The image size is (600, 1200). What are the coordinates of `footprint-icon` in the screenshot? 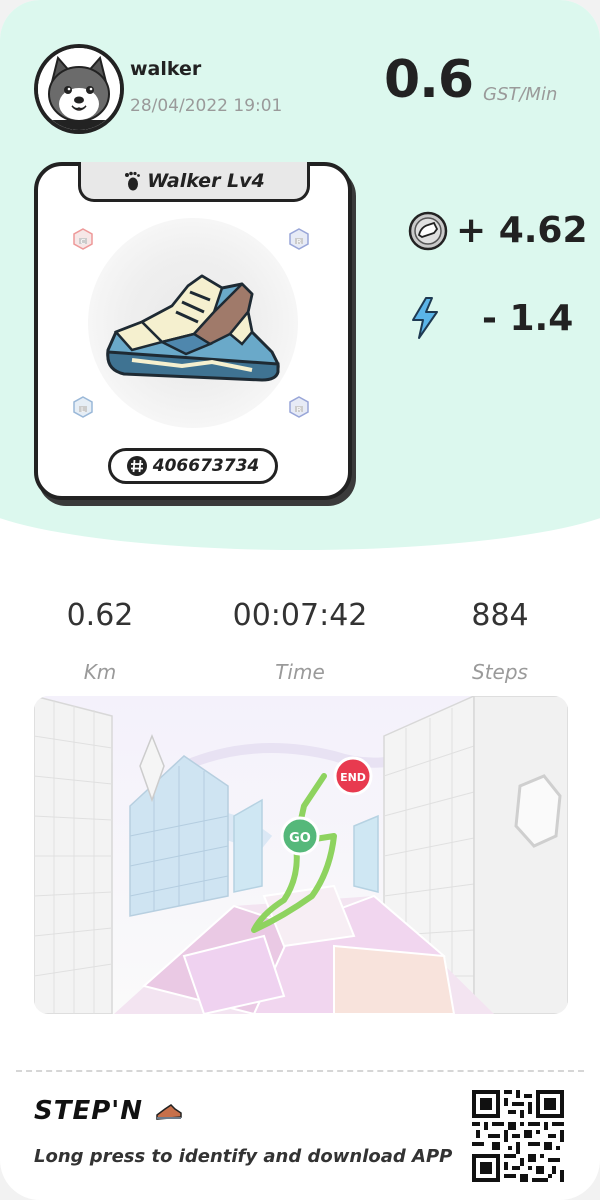 It's located at (133, 180).